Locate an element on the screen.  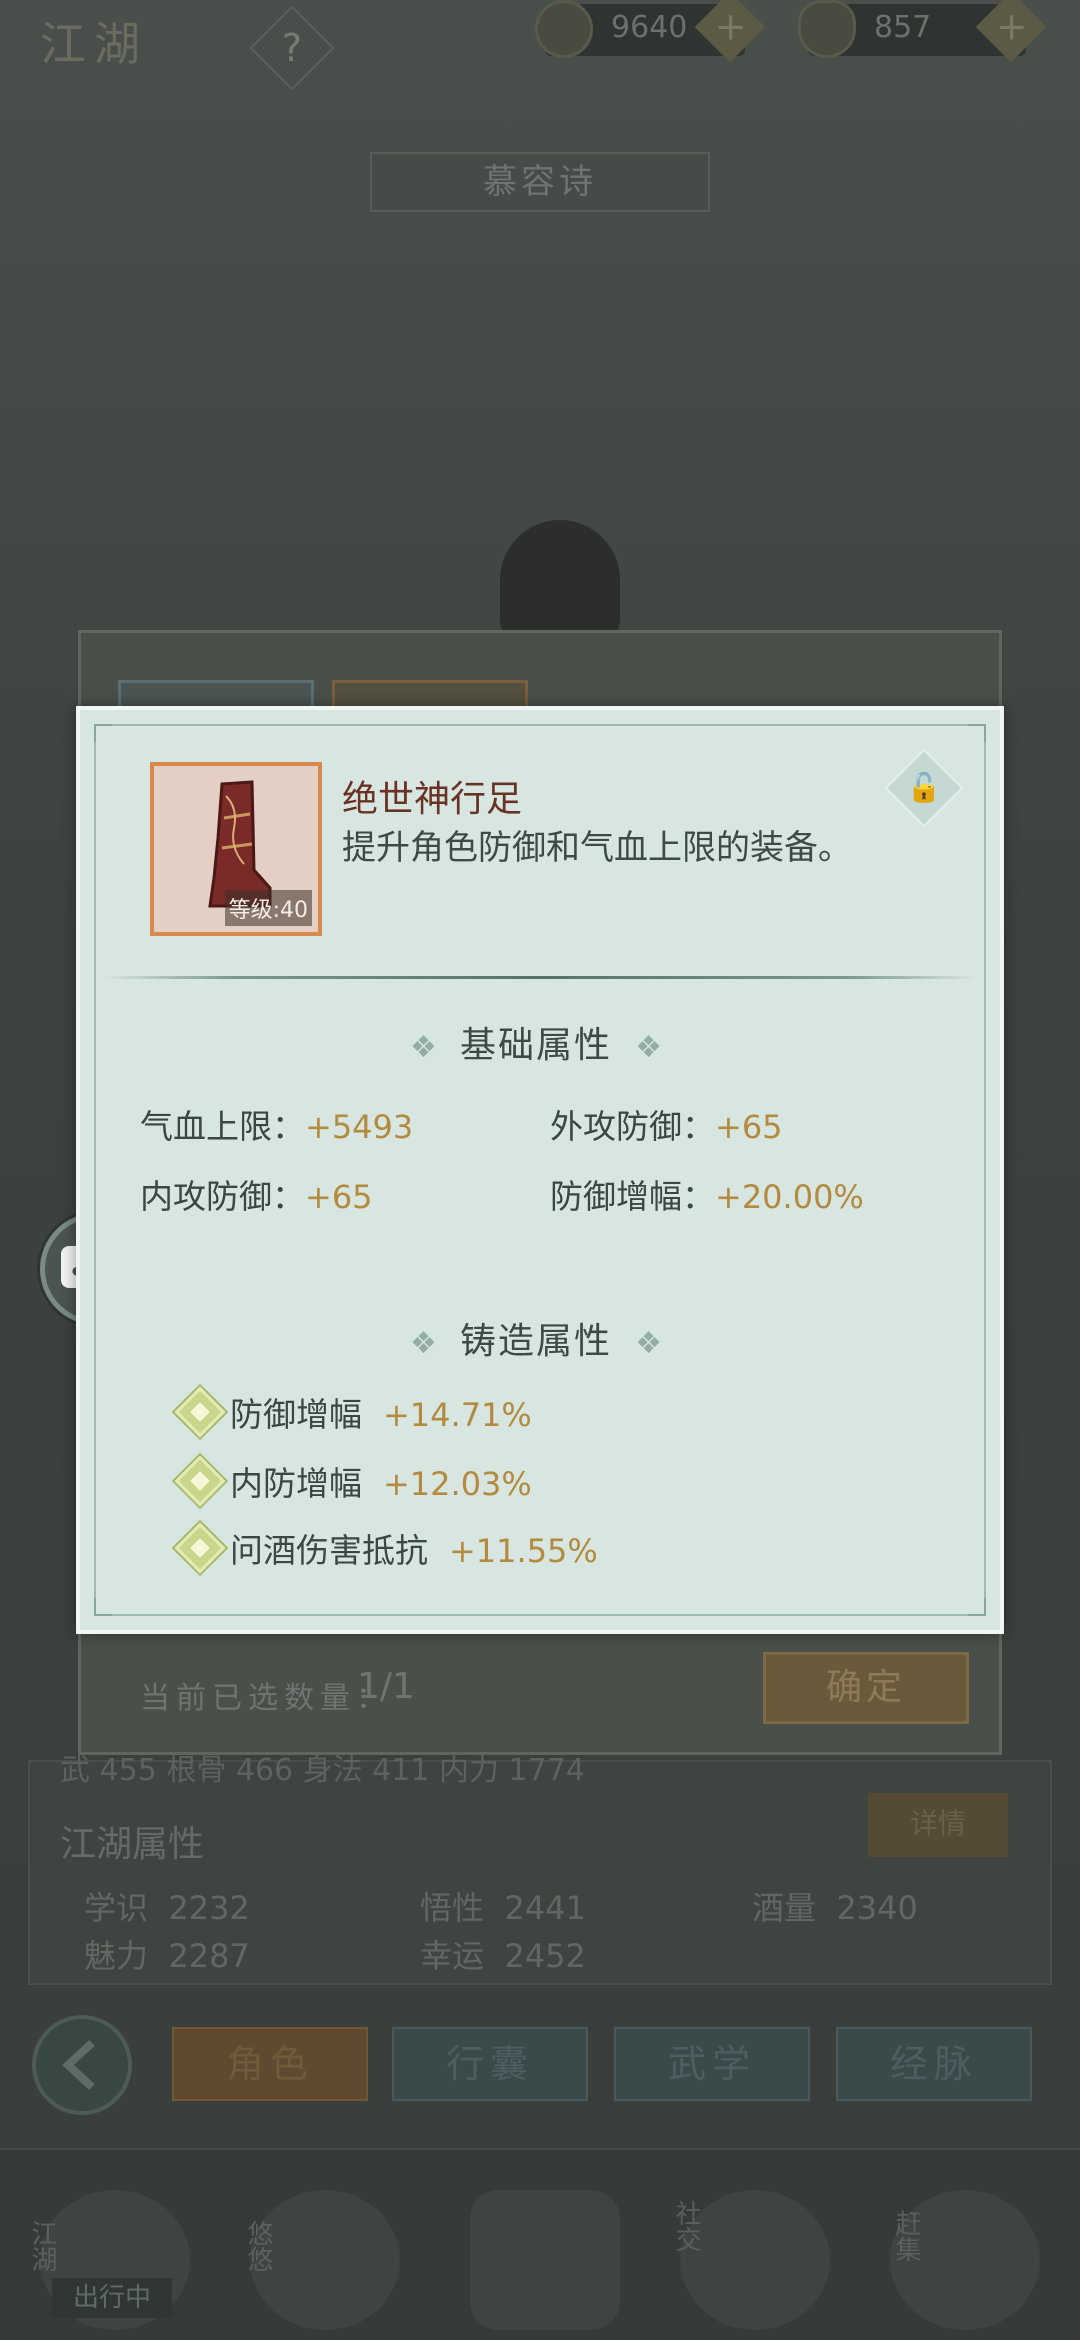
character-portrait is located at coordinates (560, 580).